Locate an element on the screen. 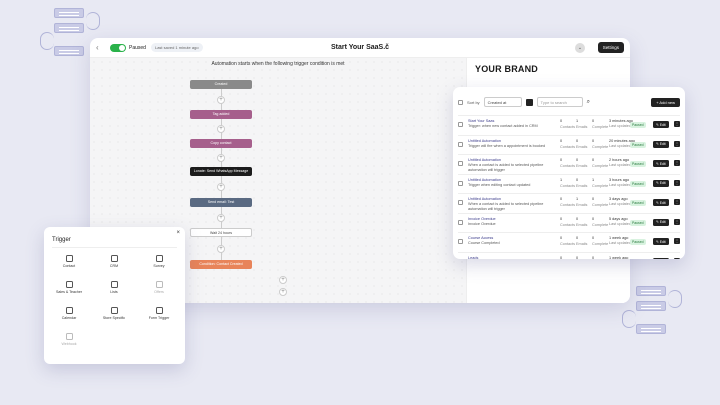  workflow-node: Copy contact is located at coordinates (221, 143).